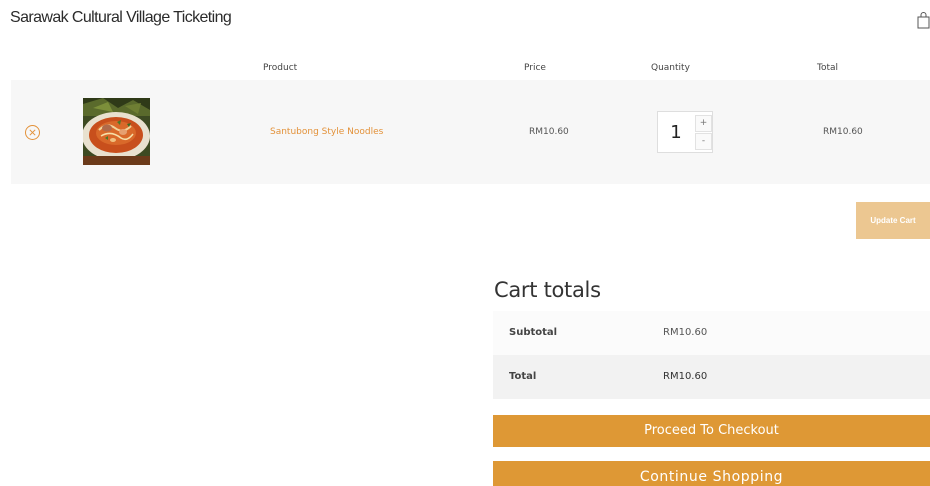 This screenshot has height=486, width=930. What do you see at coordinates (32, 132) in the screenshot?
I see `remove-item-icon` at bounding box center [32, 132].